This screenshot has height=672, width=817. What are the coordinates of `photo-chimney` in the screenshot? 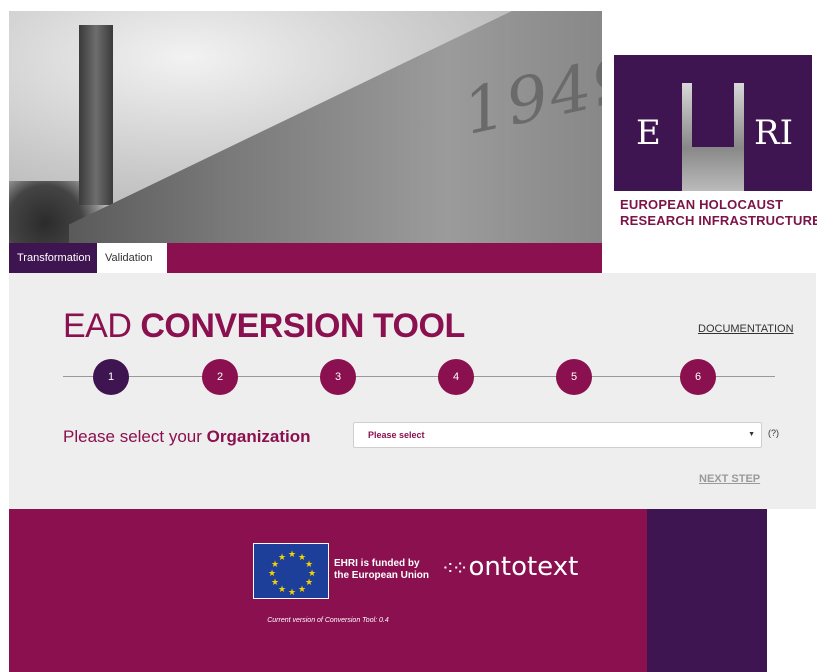 It's located at (96, 115).